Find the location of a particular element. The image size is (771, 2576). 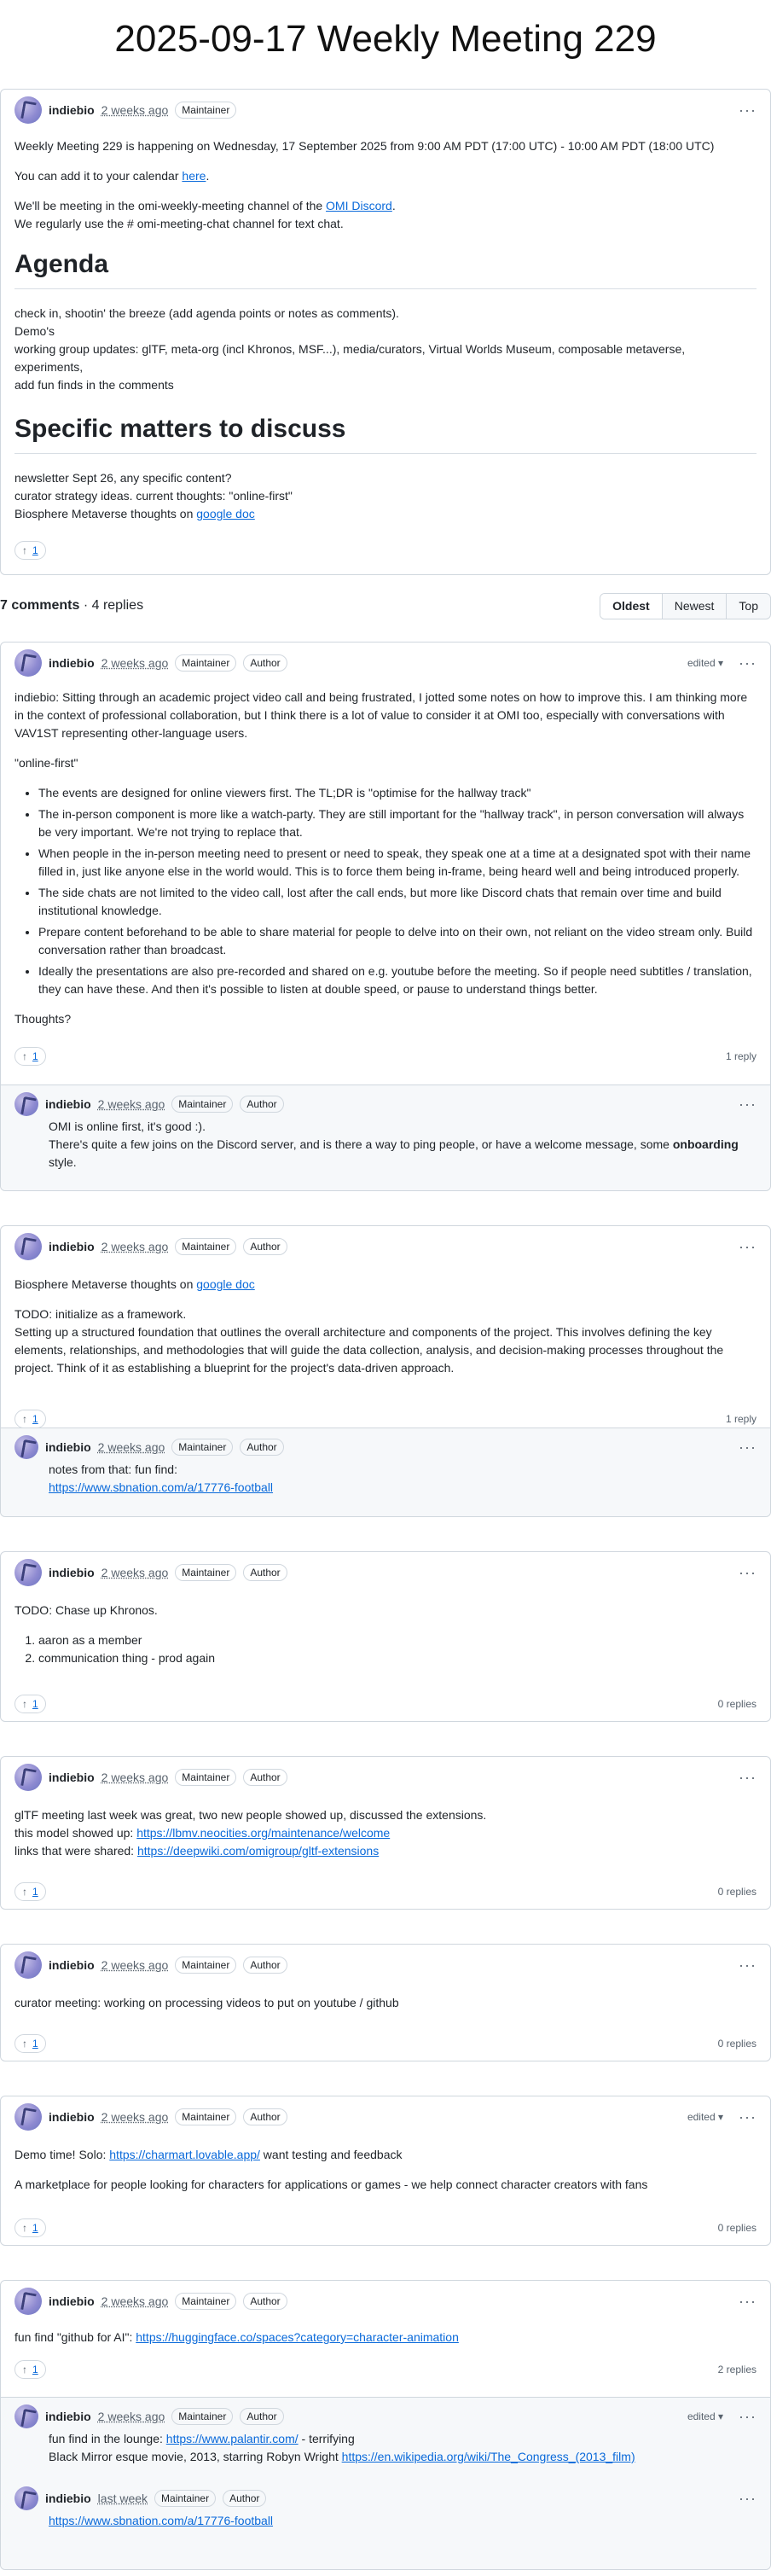

calendar-link: here is located at coordinates (194, 176).